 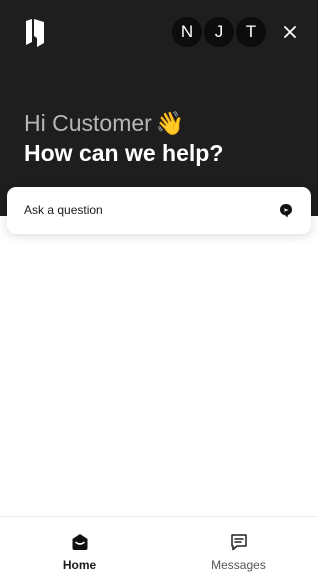 I want to click on avatar: T, so click(x=251, y=32).